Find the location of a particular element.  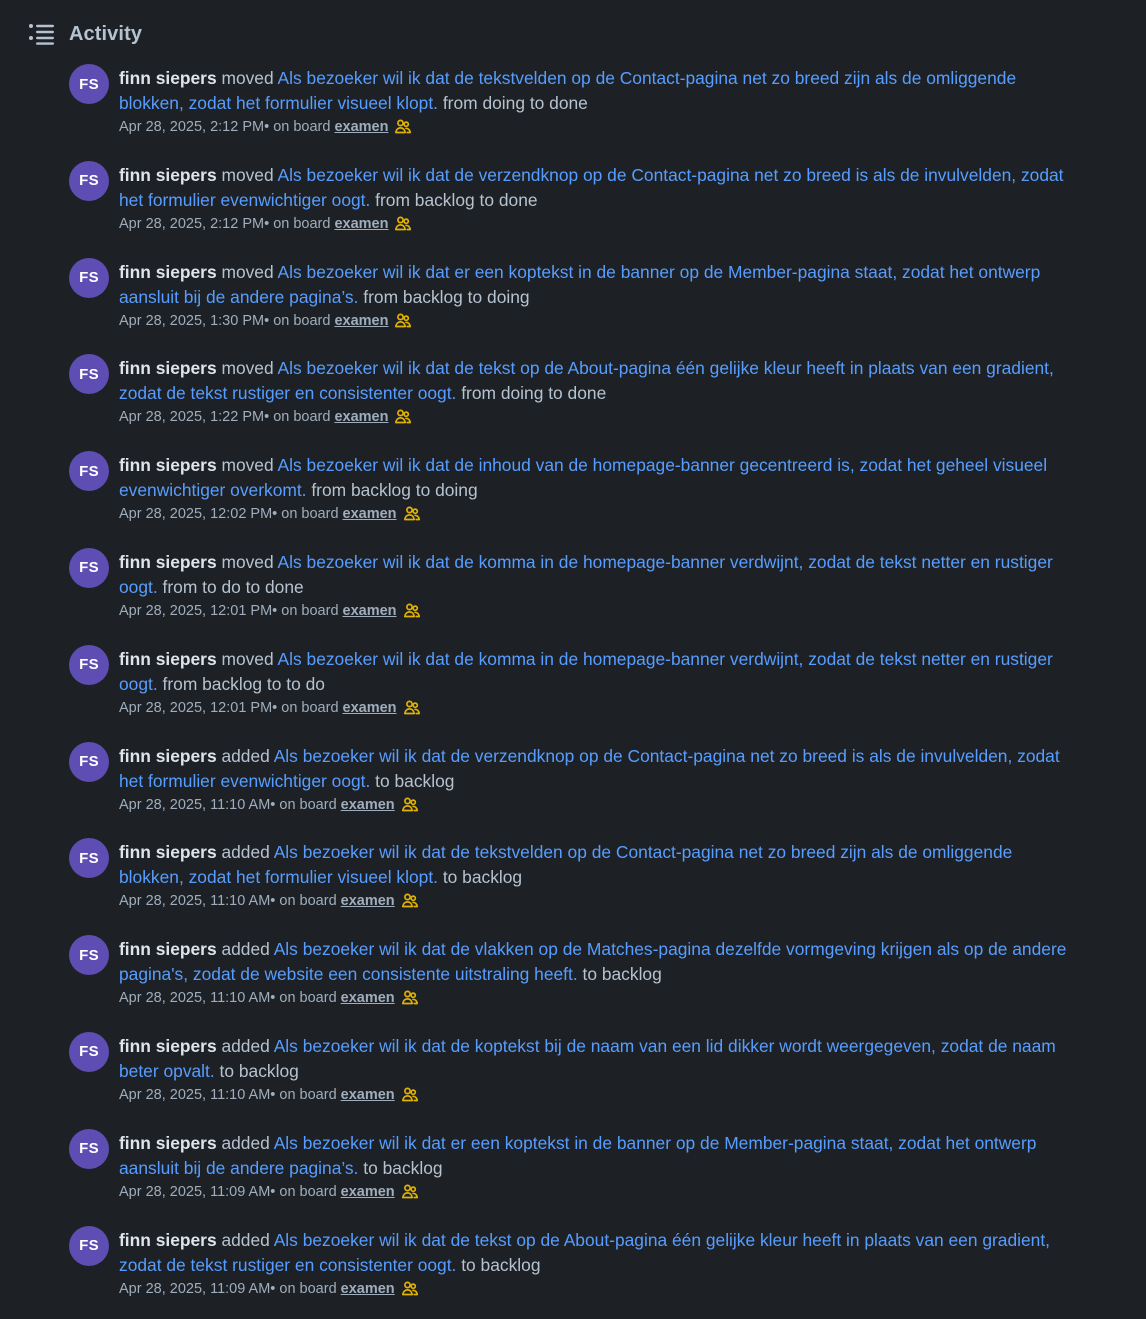

activity-detail: from doing to done is located at coordinates (531, 393).